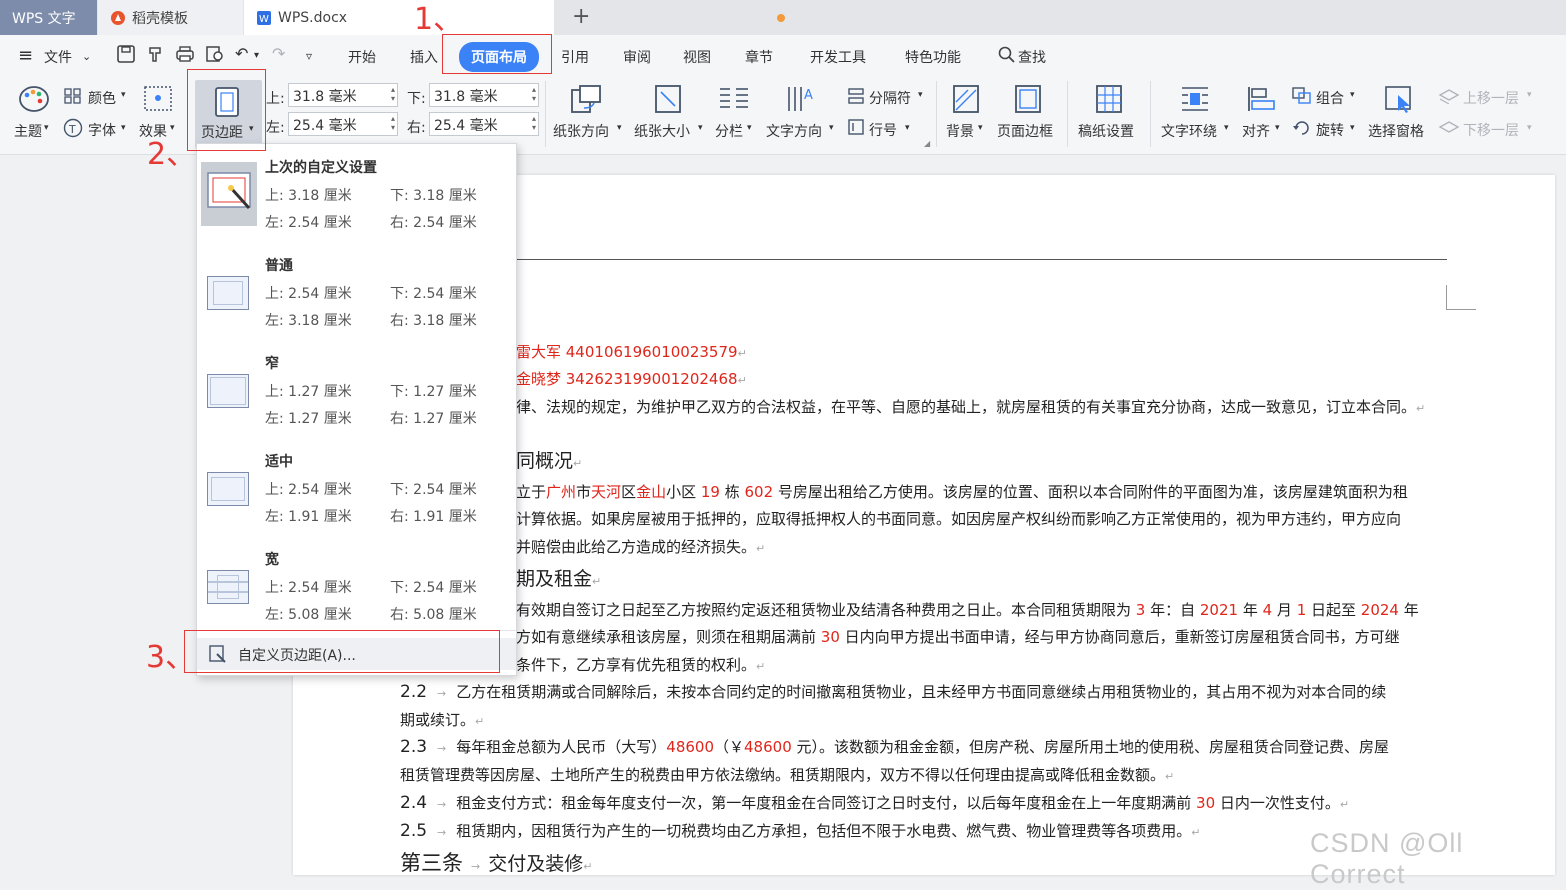 The height and width of the screenshot is (890, 1566). Describe the element at coordinates (586, 101) in the screenshot. I see `orientation-icon` at that location.